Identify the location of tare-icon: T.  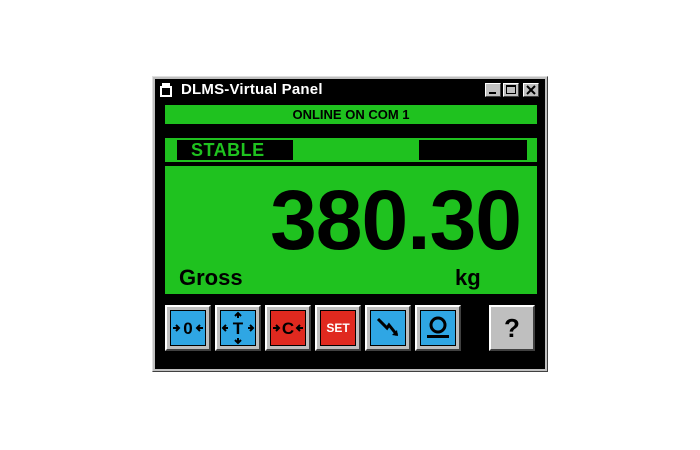
(238, 328).